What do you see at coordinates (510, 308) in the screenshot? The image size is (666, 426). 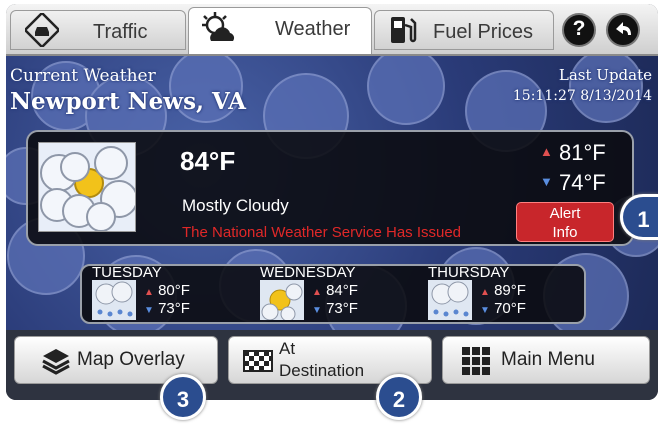 I see `forecast-low-value: 70°F` at bounding box center [510, 308].